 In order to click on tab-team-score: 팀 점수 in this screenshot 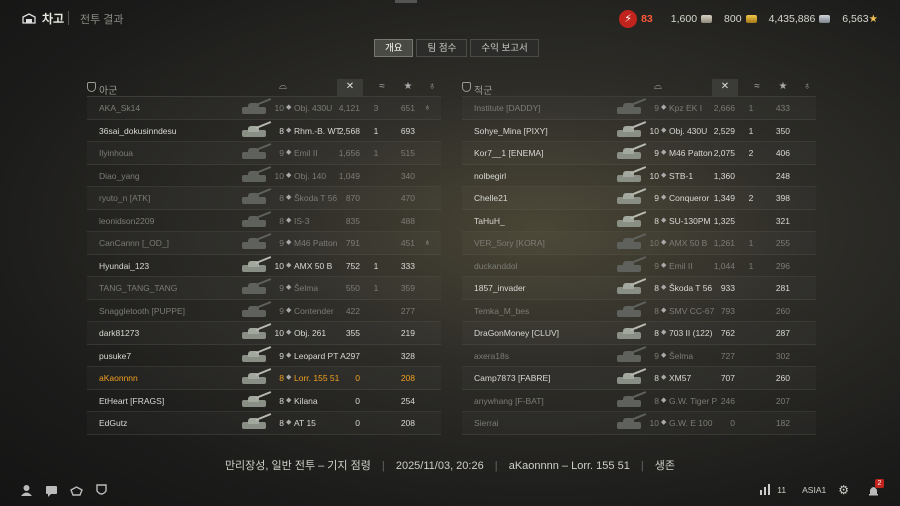, I will do `click(442, 48)`.